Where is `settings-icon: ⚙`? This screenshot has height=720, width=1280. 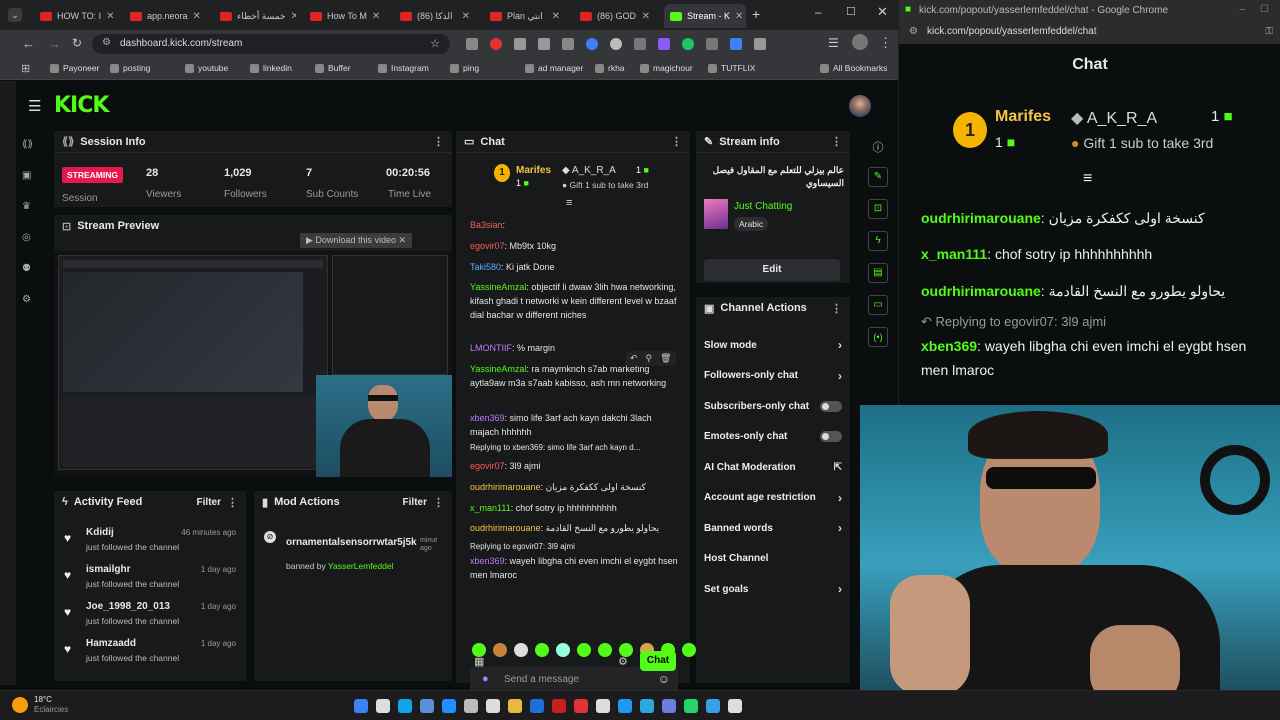 settings-icon: ⚙ is located at coordinates (27, 299).